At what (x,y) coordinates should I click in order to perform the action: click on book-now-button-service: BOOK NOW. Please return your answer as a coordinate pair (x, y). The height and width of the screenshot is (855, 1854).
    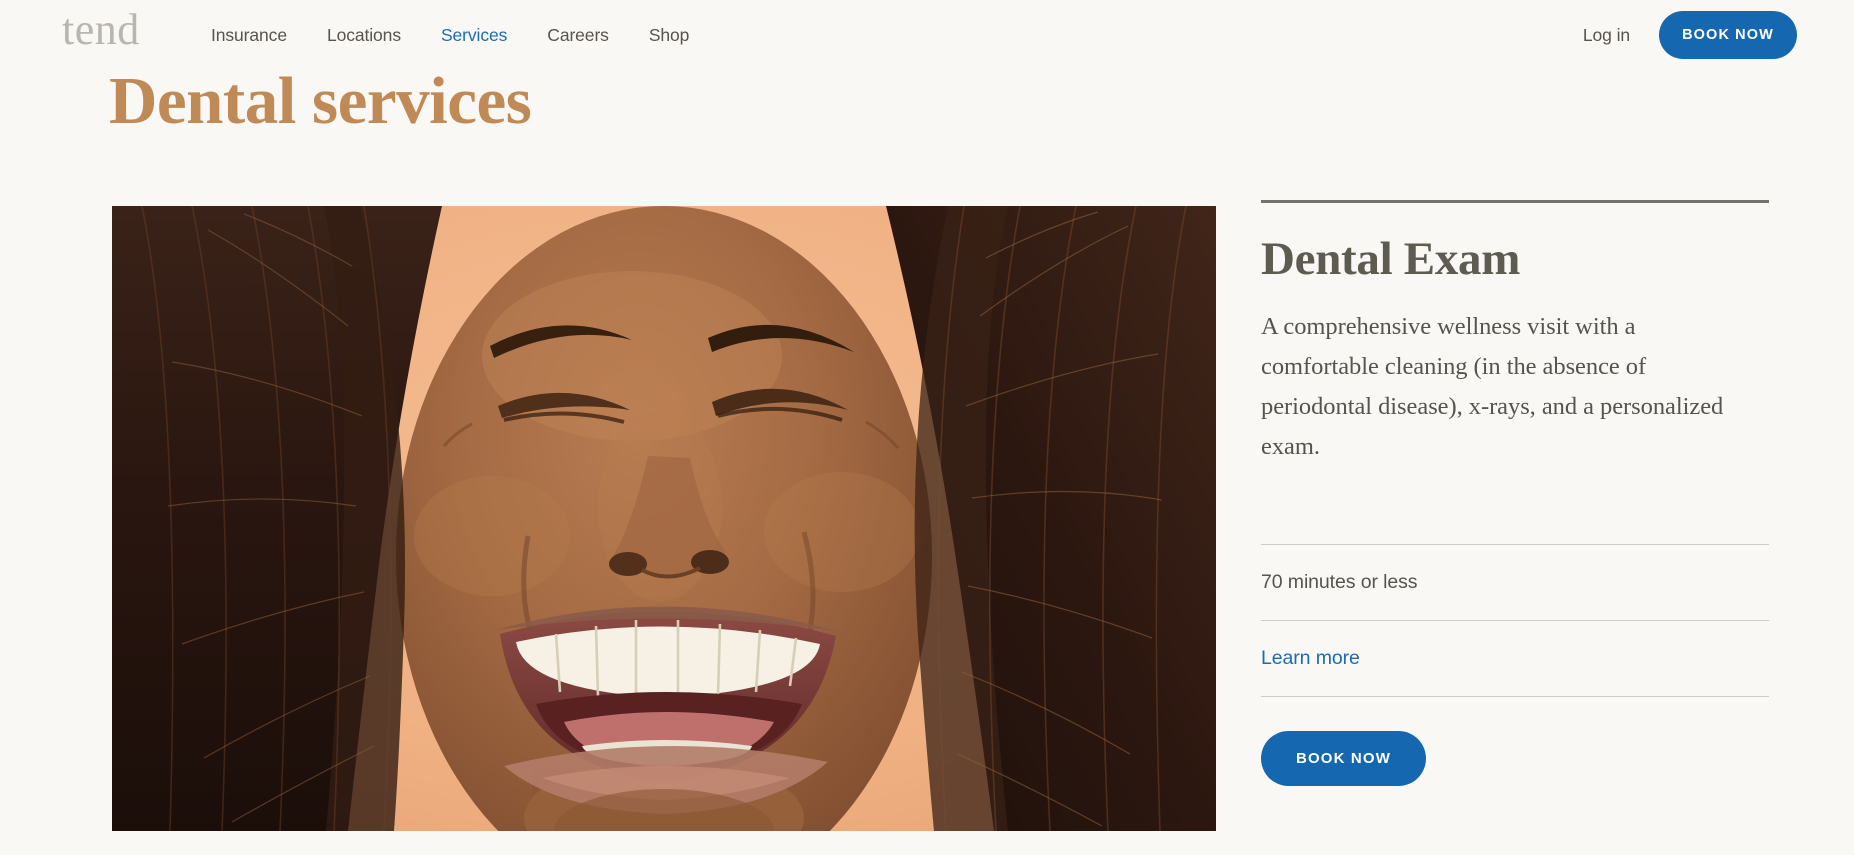
    Looking at the image, I should click on (1343, 758).